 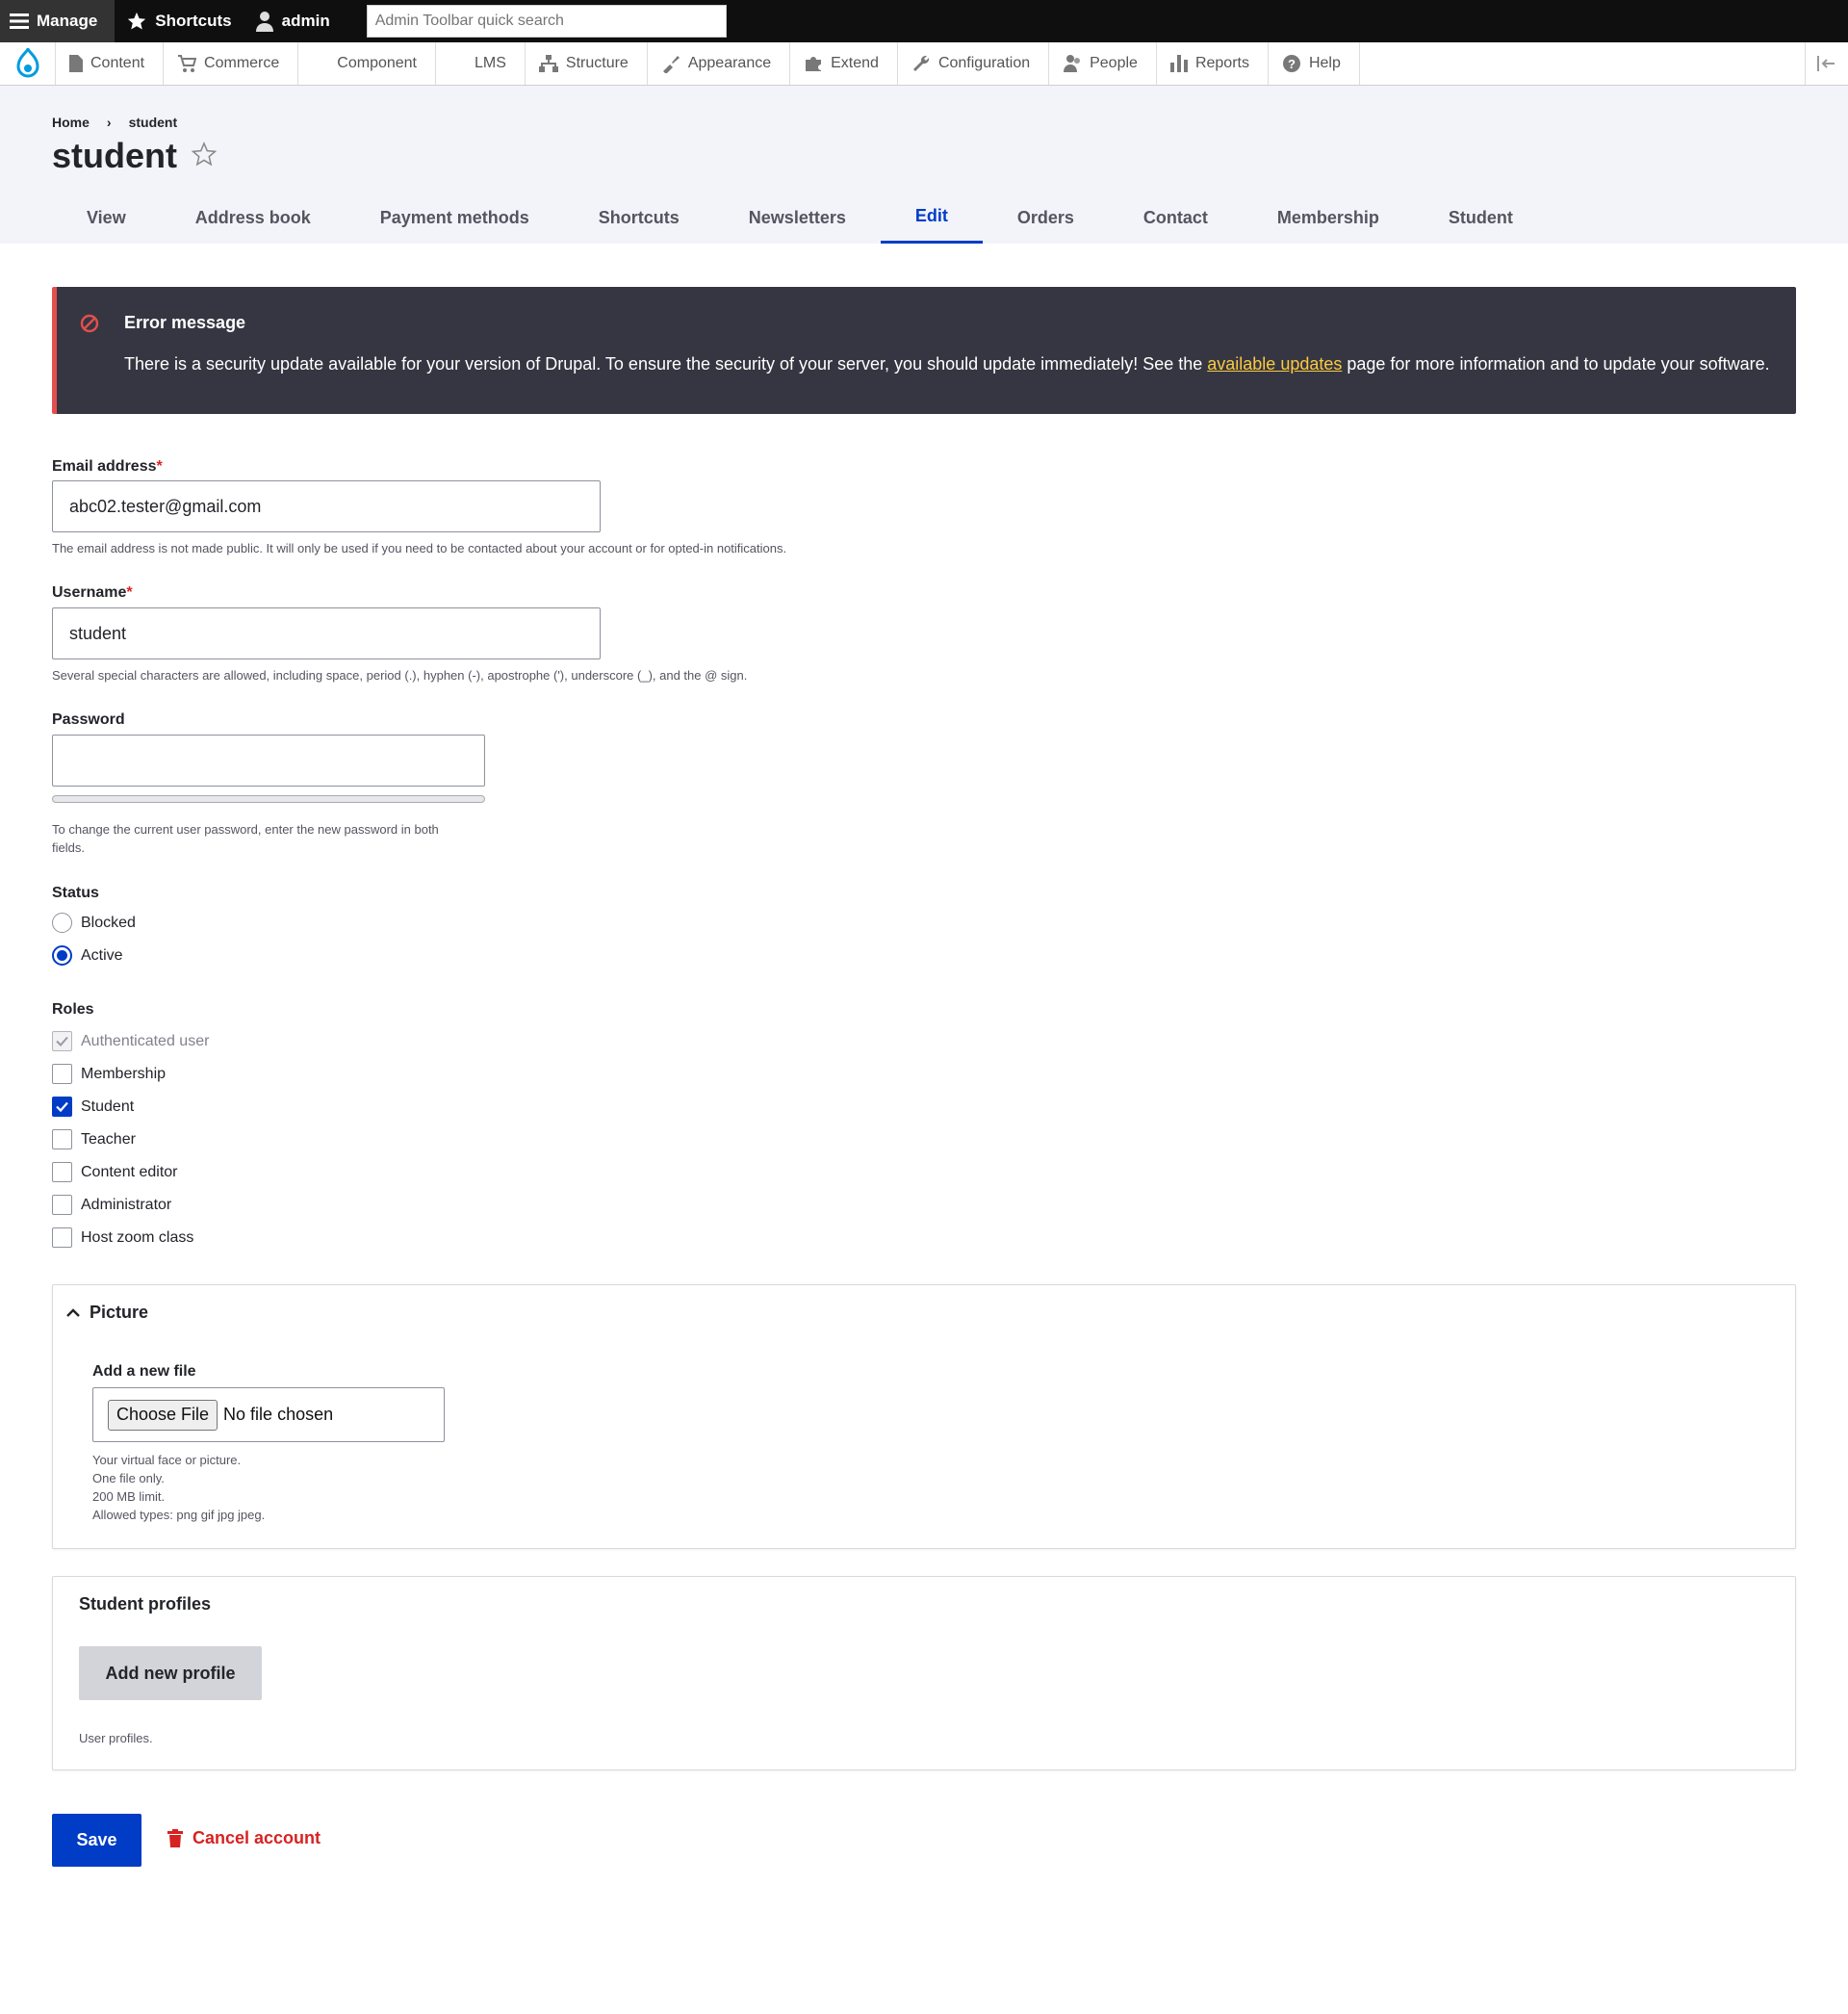 I want to click on role-administrator-checkbox, so click(x=62, y=1205).